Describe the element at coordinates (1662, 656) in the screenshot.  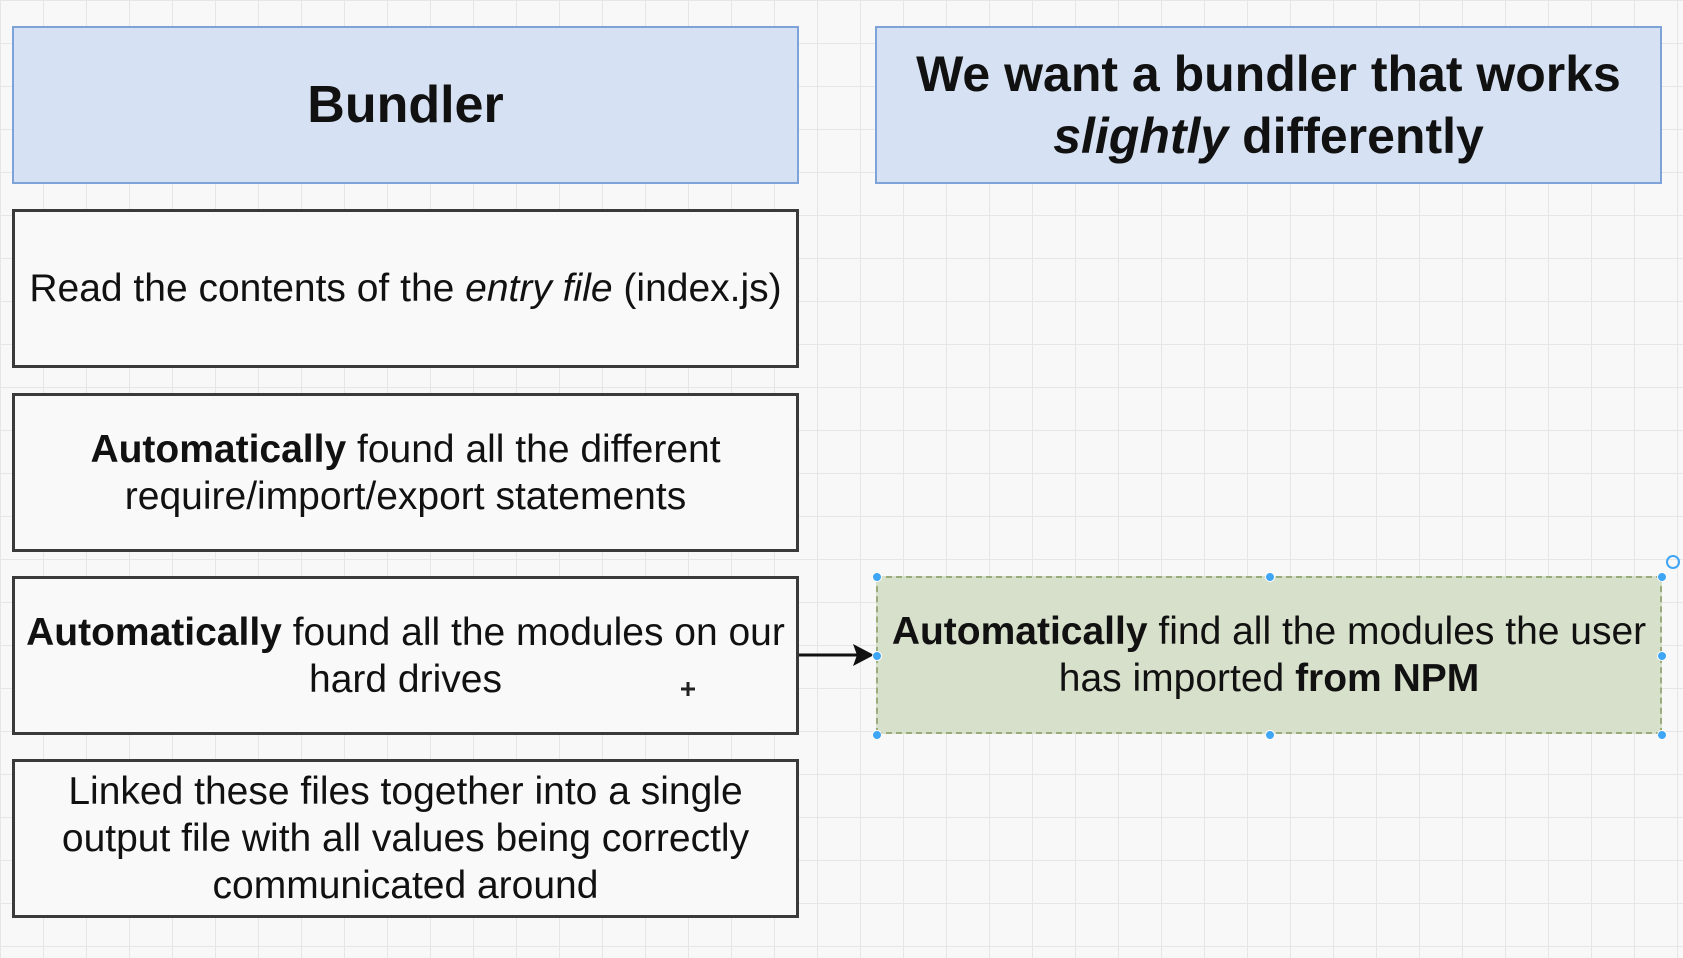
I see `selection-handle-middle-right` at that location.